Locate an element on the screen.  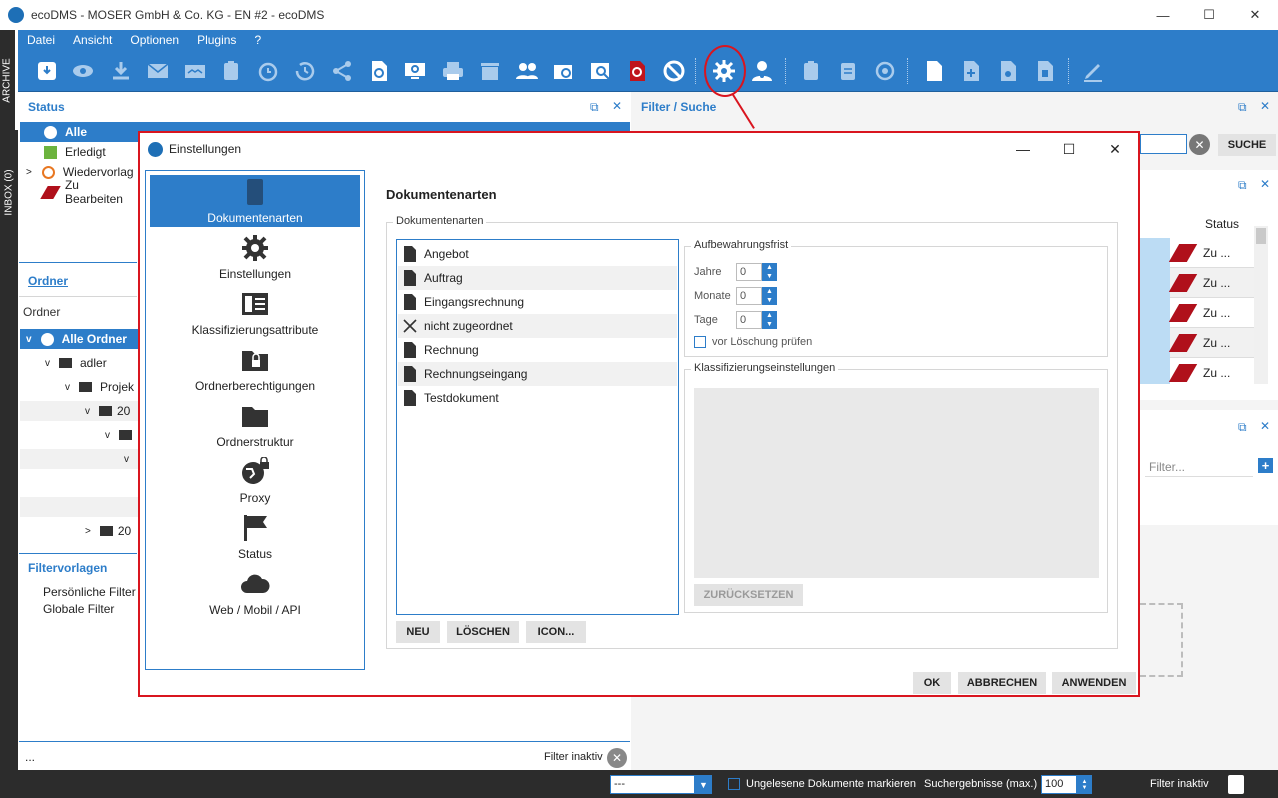
doc-edit-icon is located at coordinates (1008, 71).